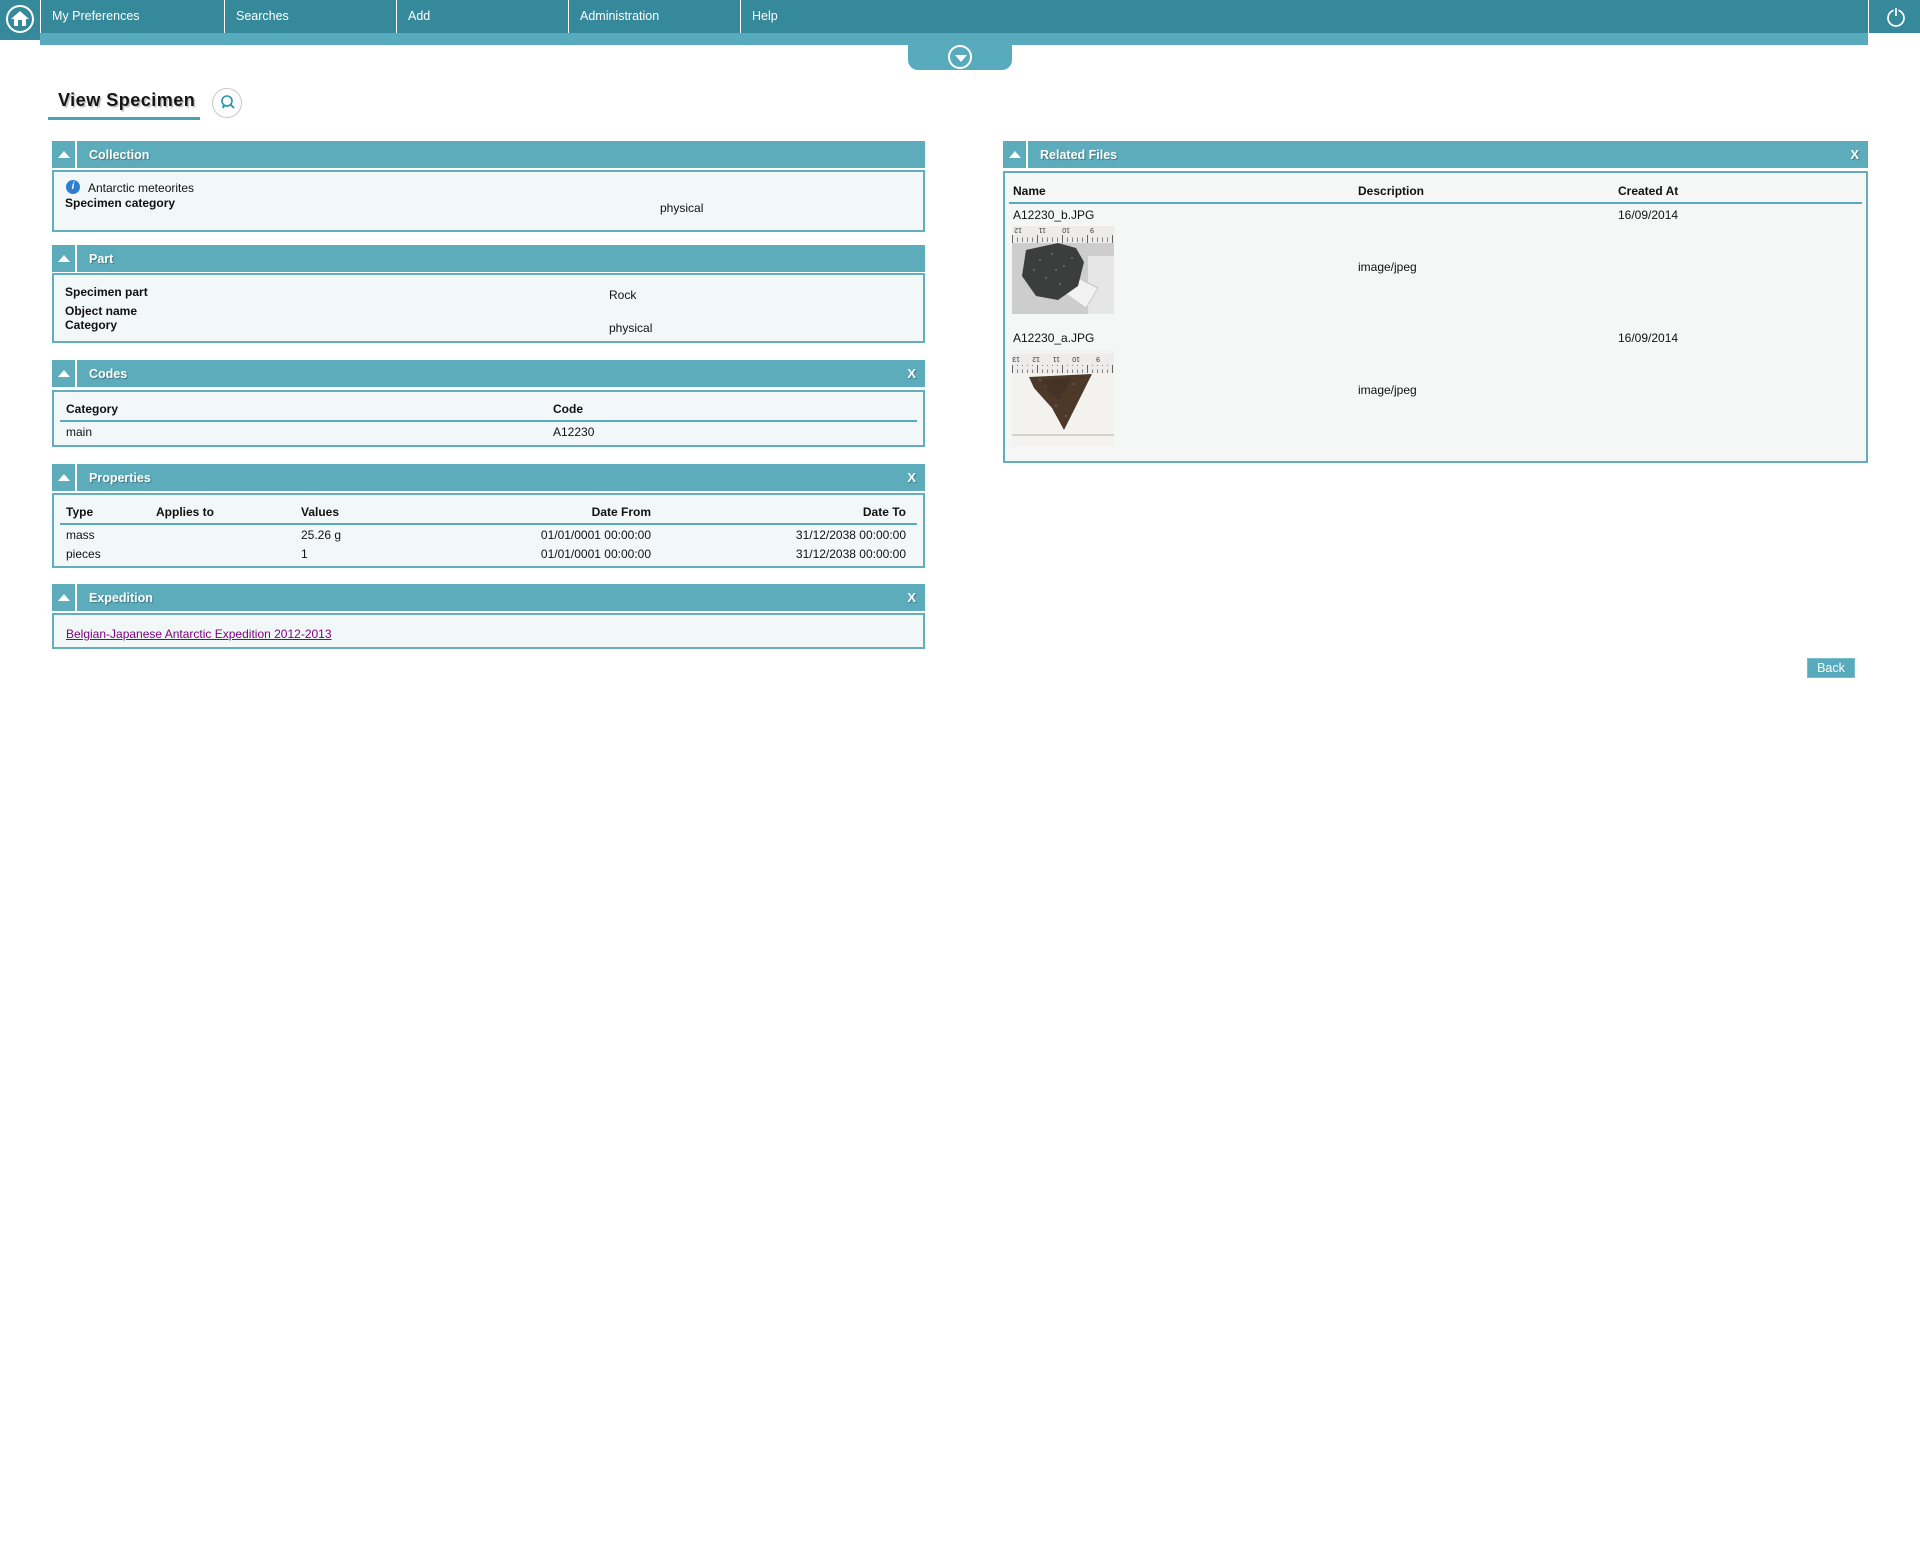 The width and height of the screenshot is (1920, 1544). I want to click on part-panel-header: Part, so click(488, 258).